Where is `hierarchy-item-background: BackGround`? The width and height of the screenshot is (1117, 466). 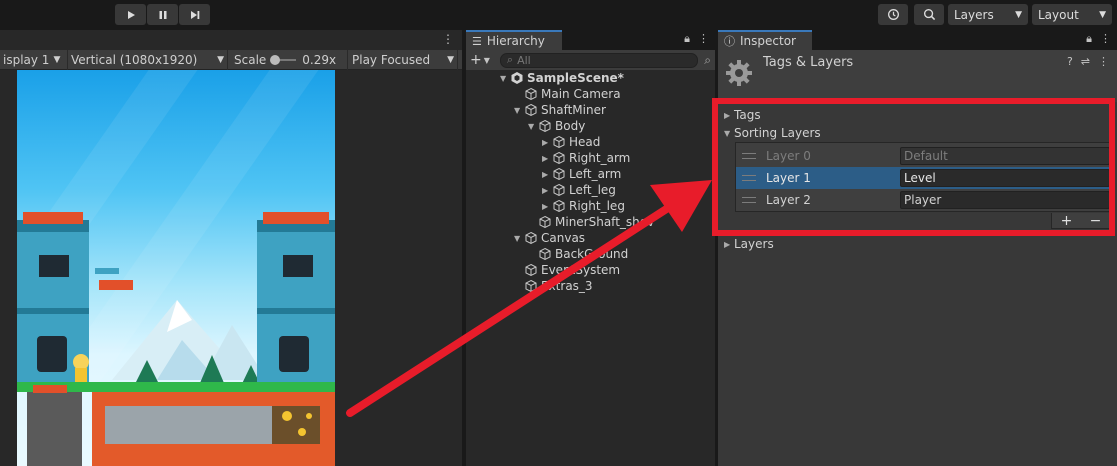 hierarchy-item-background: BackGround is located at coordinates (583, 254).